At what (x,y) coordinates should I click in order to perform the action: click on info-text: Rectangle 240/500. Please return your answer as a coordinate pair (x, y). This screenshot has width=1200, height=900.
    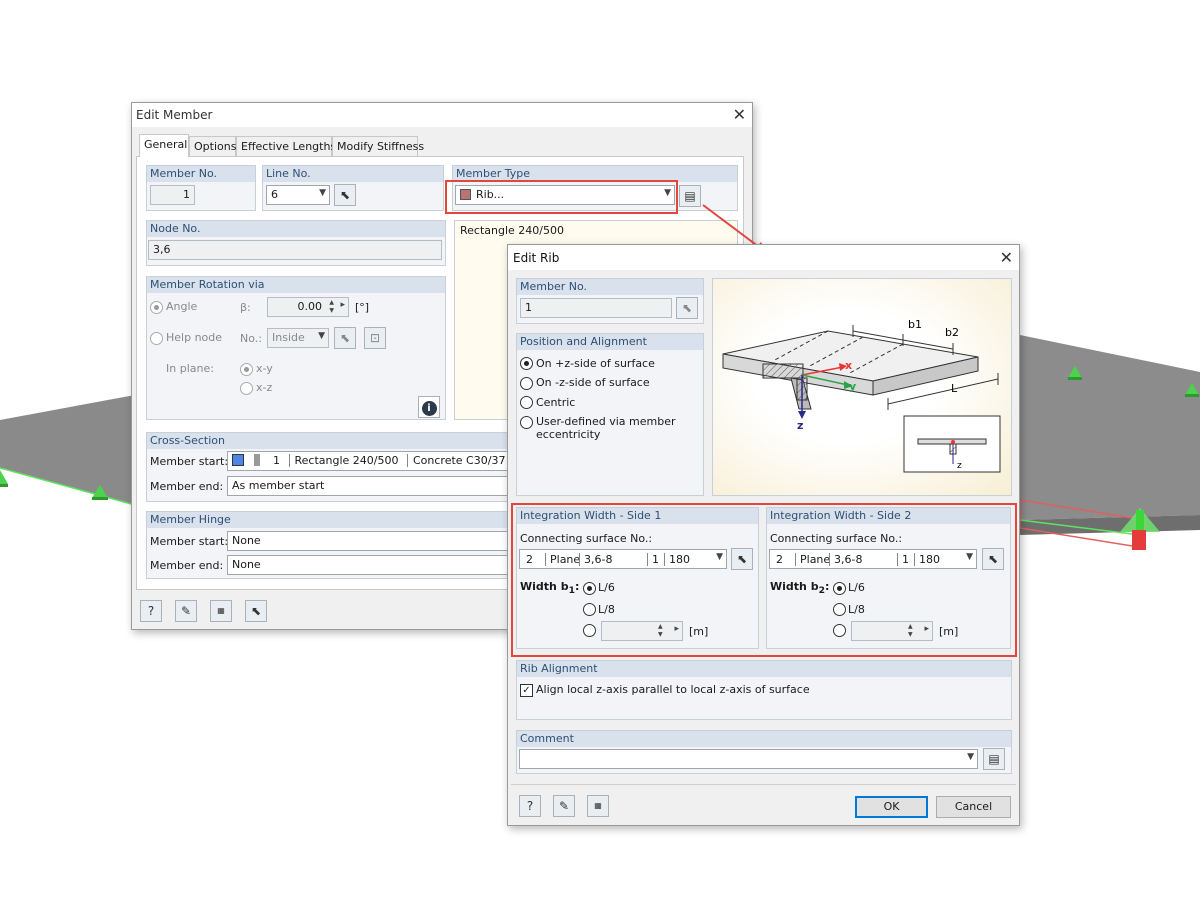
    Looking at the image, I should click on (512, 230).